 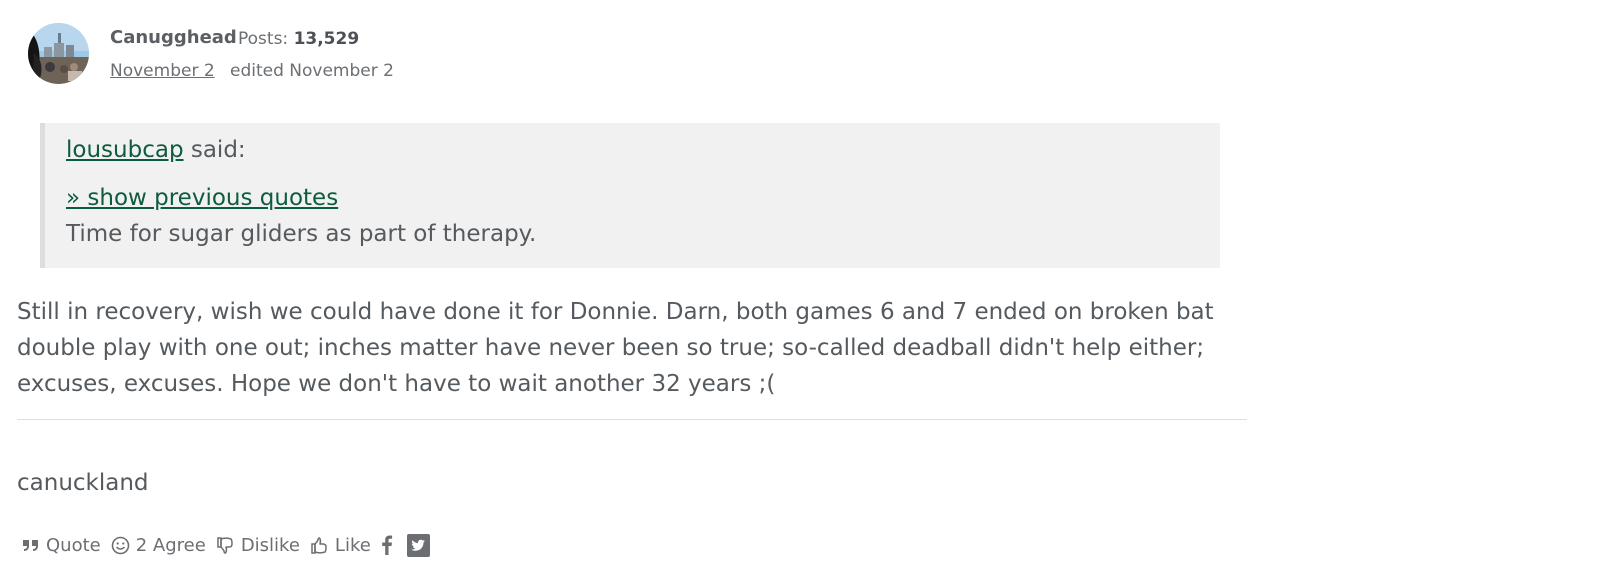 I want to click on reaction-bar: Quote 2 Agree Dislike Like, so click(x=233, y=545).